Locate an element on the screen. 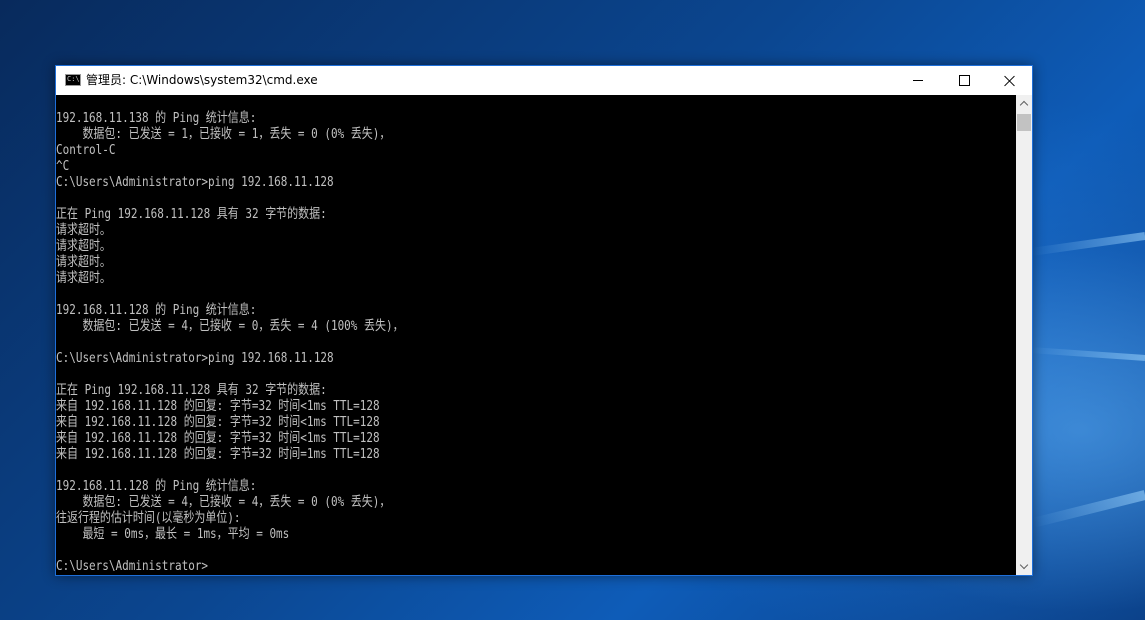 The image size is (1145, 620). maximize-icon is located at coordinates (964, 80).